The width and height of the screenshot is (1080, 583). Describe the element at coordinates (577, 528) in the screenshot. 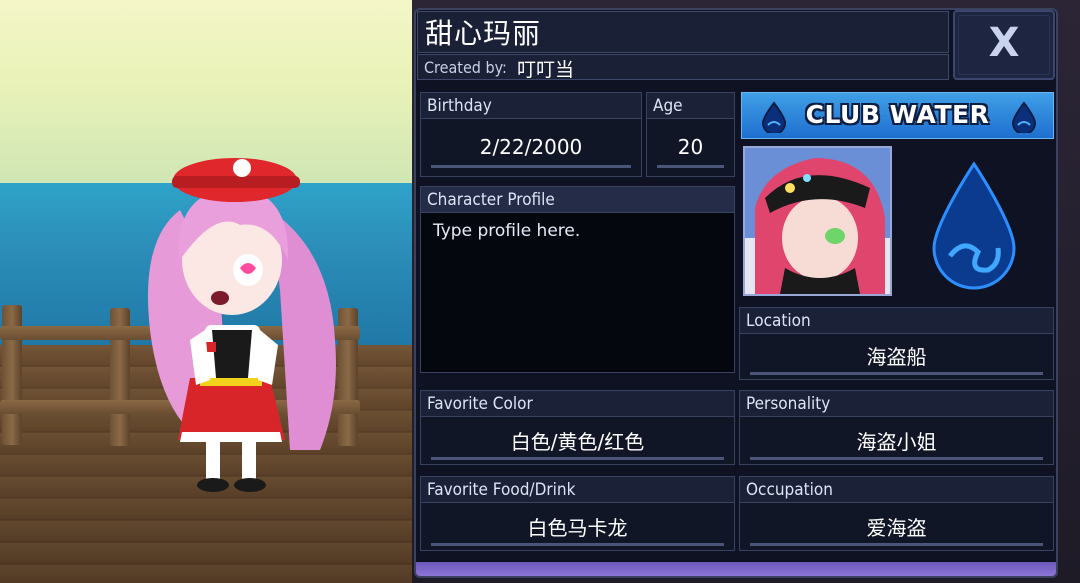

I see `favorite-food-value: 白色马卡龙` at that location.